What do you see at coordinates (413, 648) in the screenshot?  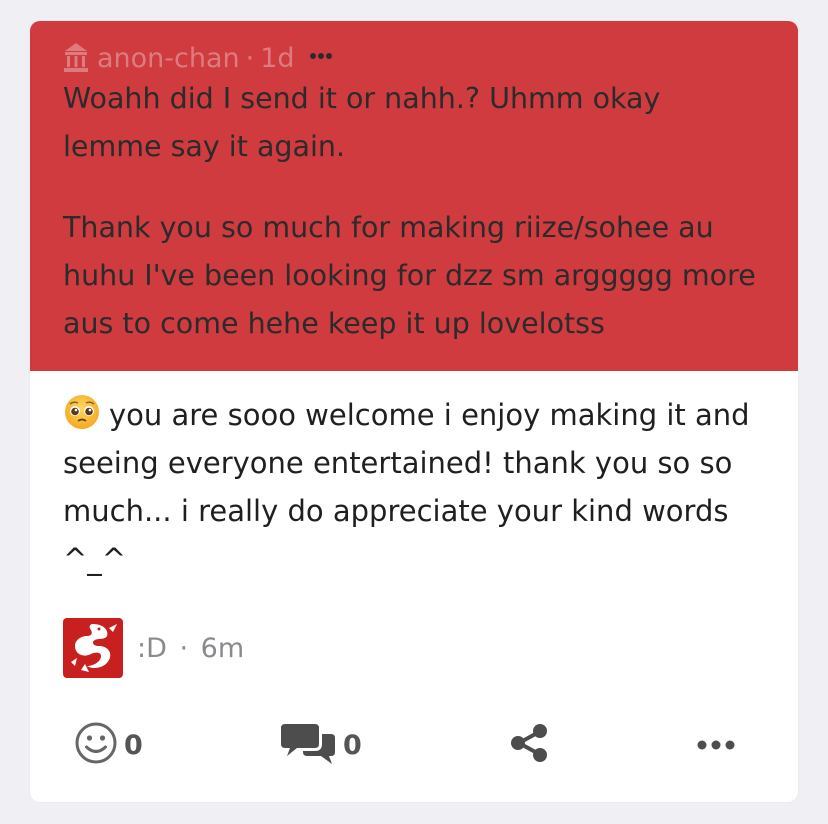 I see `replier-row: :D · 6m` at bounding box center [413, 648].